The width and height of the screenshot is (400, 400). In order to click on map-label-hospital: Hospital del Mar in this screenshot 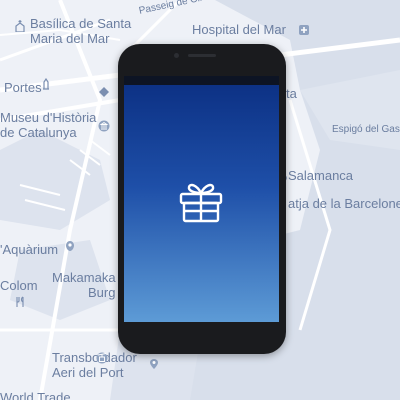, I will do `click(239, 29)`.